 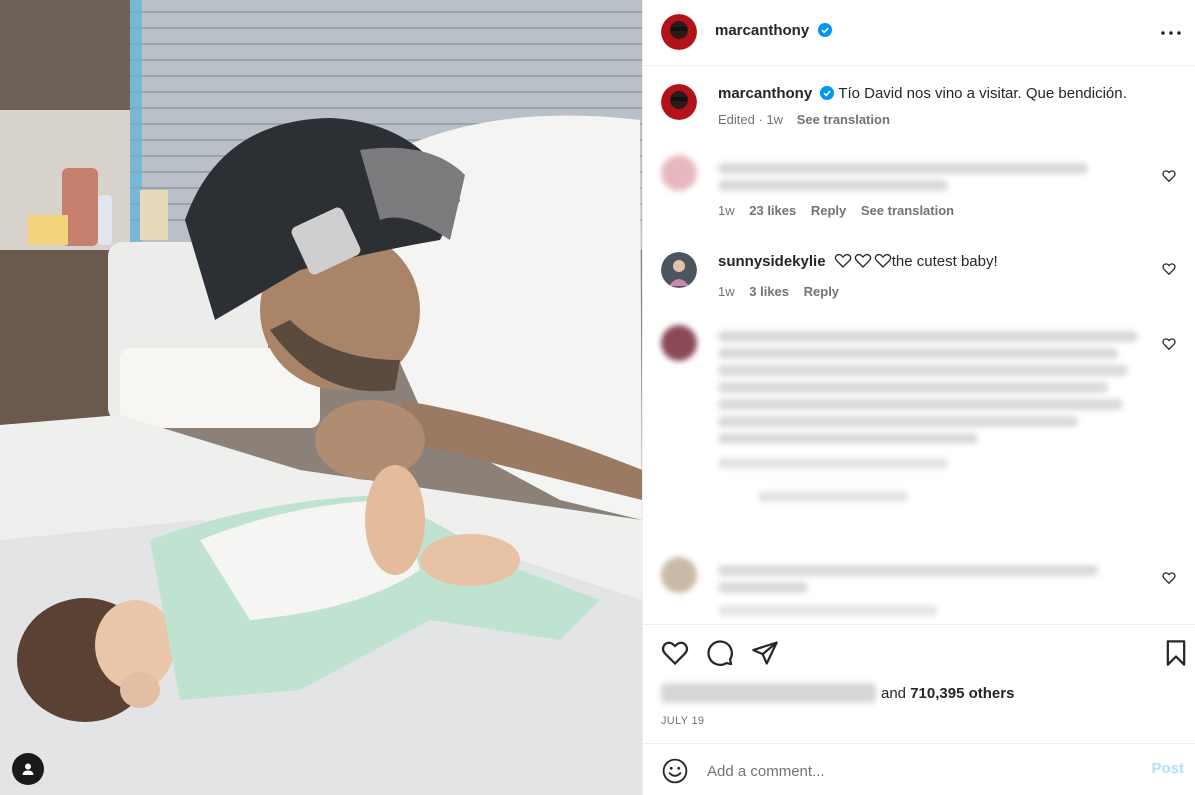 What do you see at coordinates (720, 653) in the screenshot?
I see `comment-icon` at bounding box center [720, 653].